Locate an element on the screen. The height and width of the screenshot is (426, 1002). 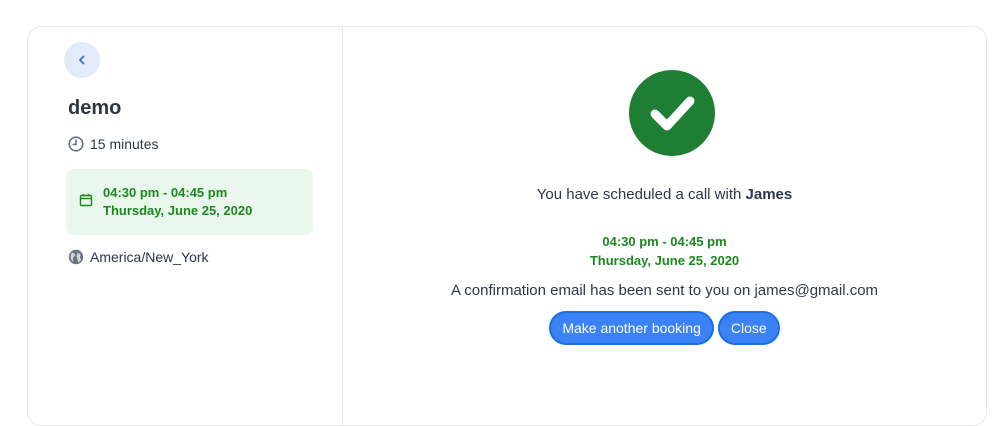
success-badge is located at coordinates (672, 113).